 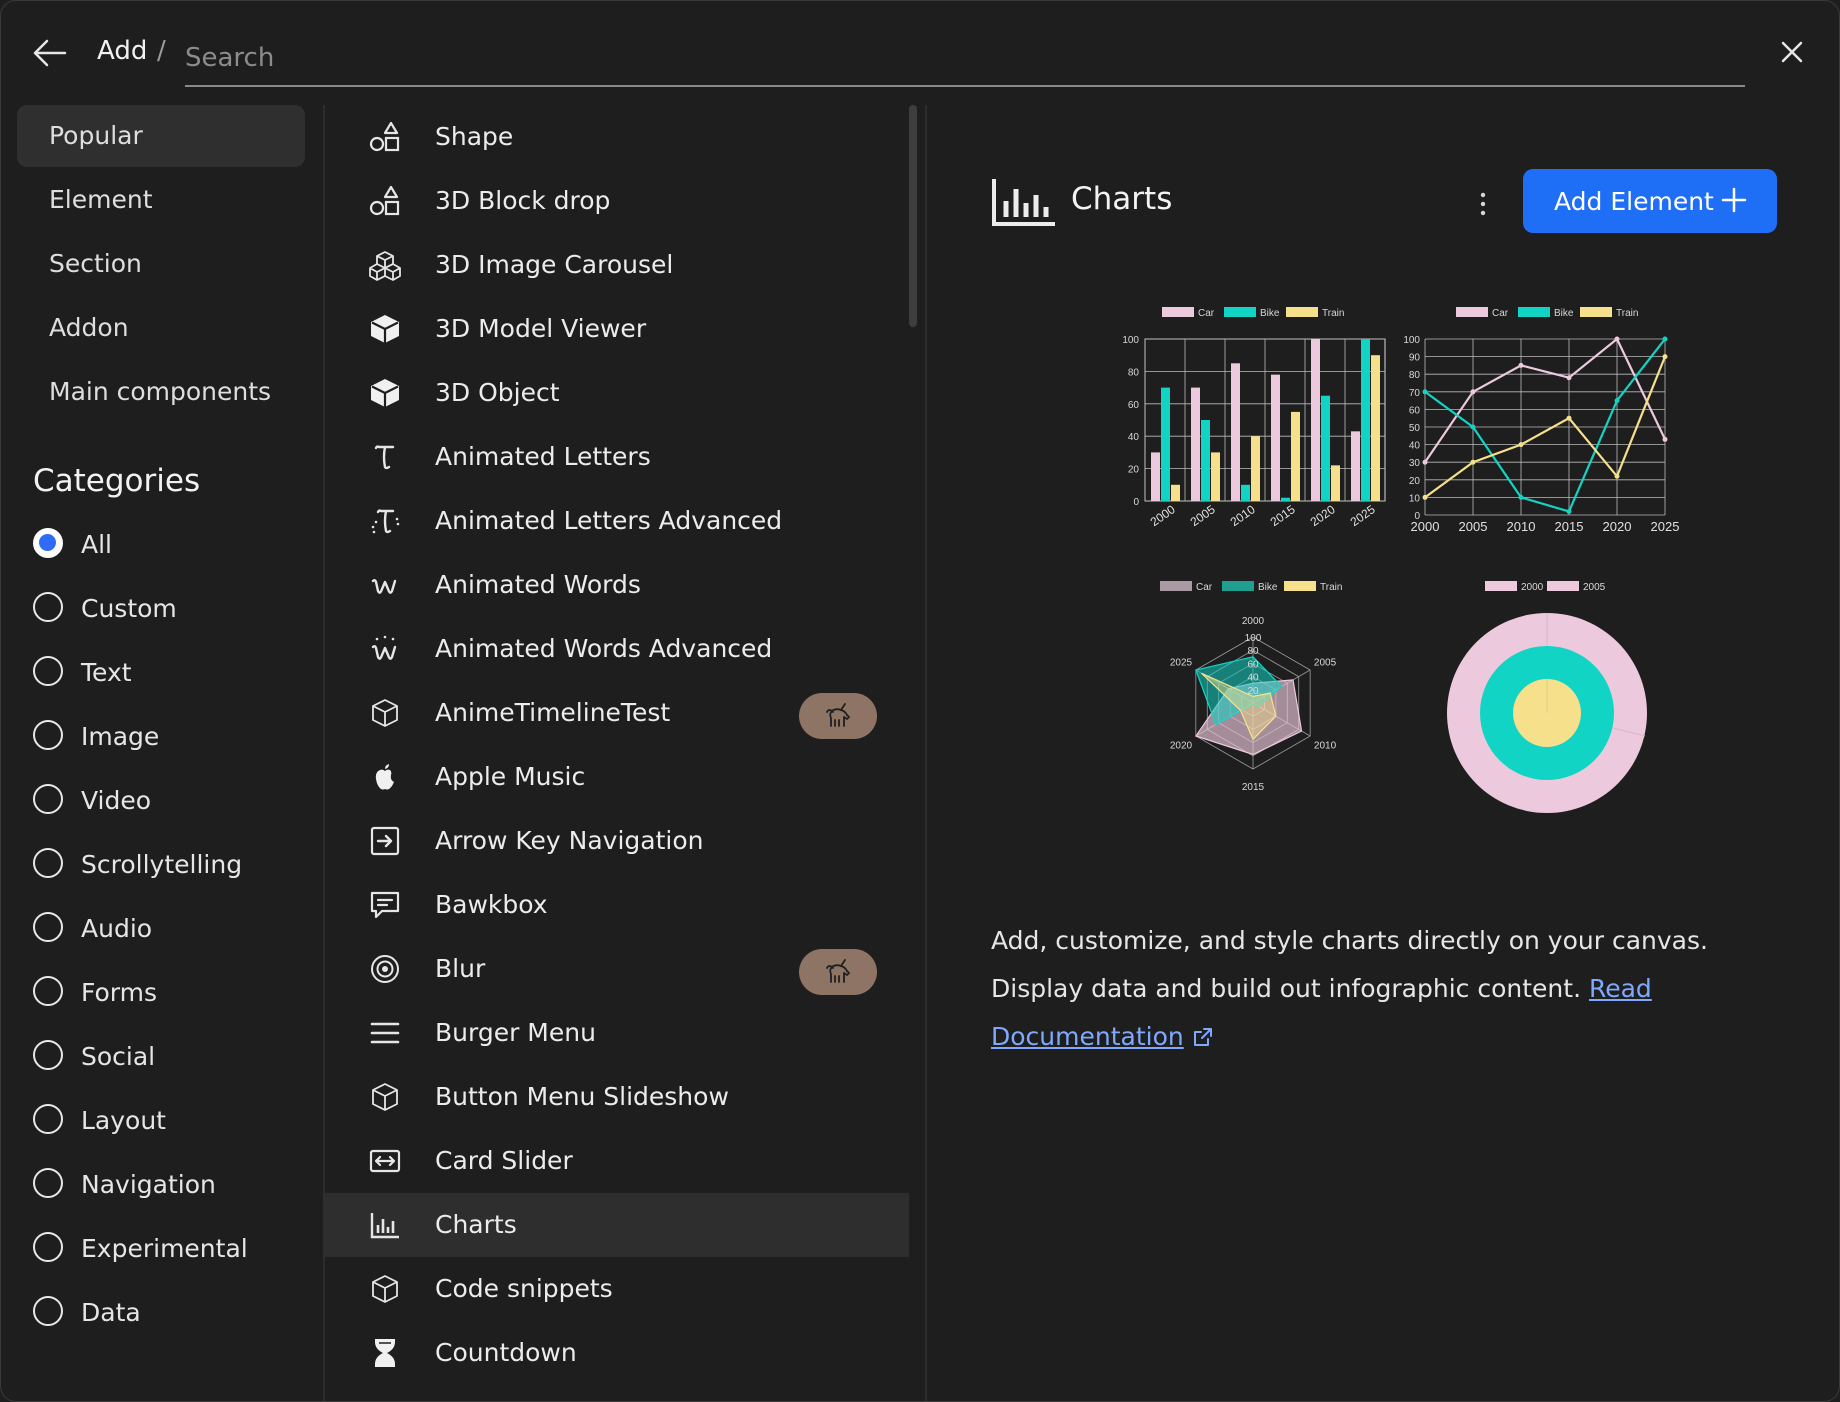 I want to click on category-label: Experimental, so click(x=164, y=1248).